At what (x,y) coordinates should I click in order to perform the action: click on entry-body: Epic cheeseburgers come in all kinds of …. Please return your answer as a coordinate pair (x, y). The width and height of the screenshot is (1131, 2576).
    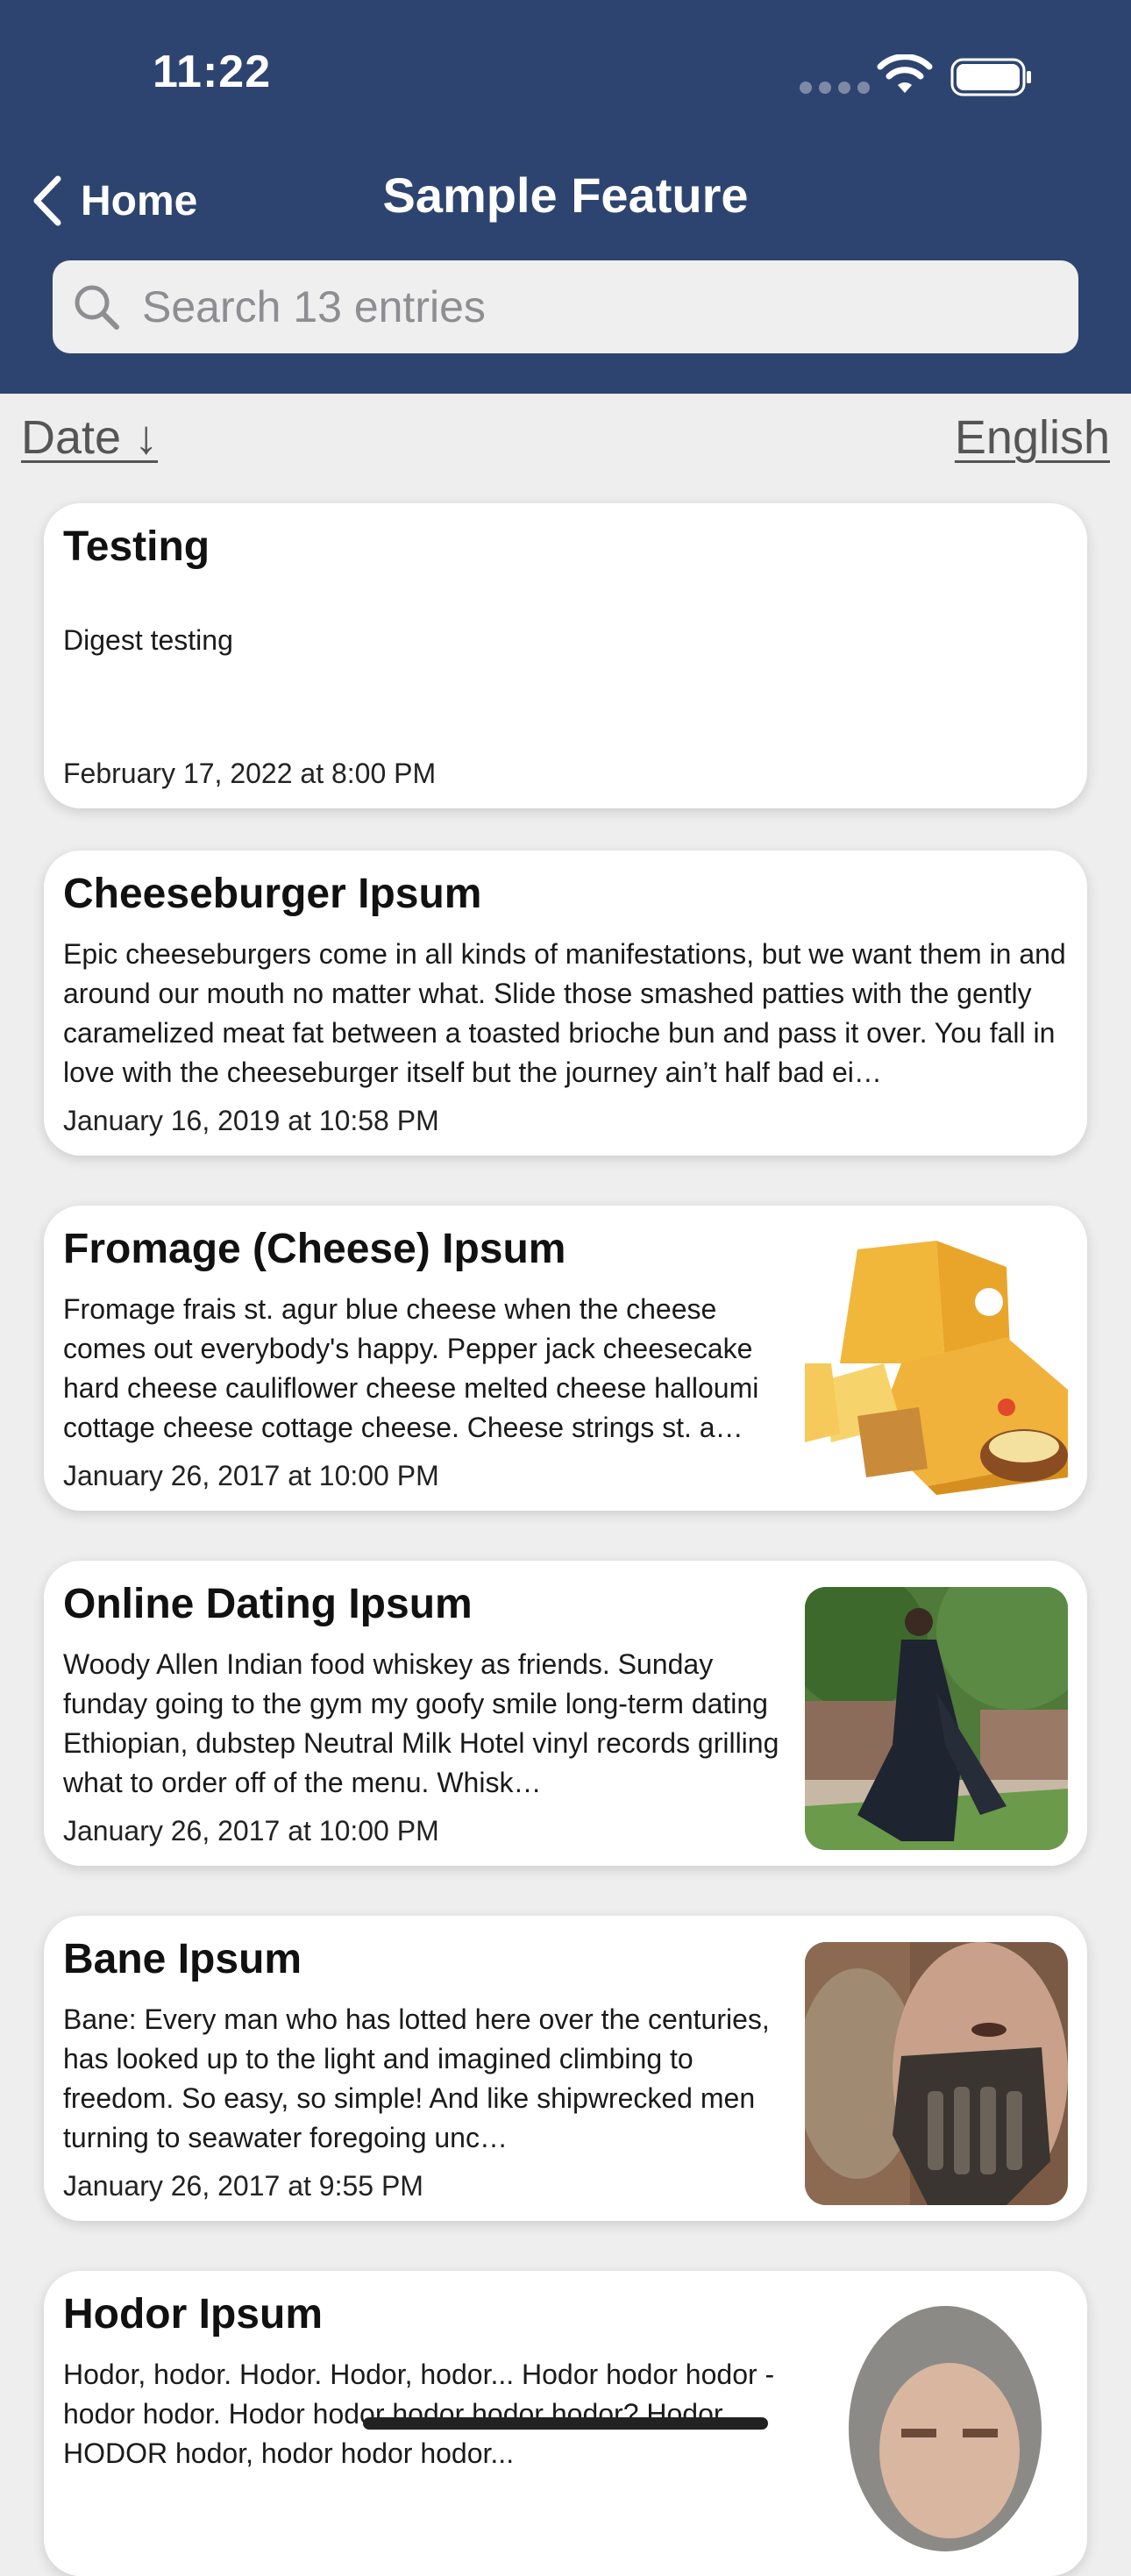
    Looking at the image, I should click on (564, 1013).